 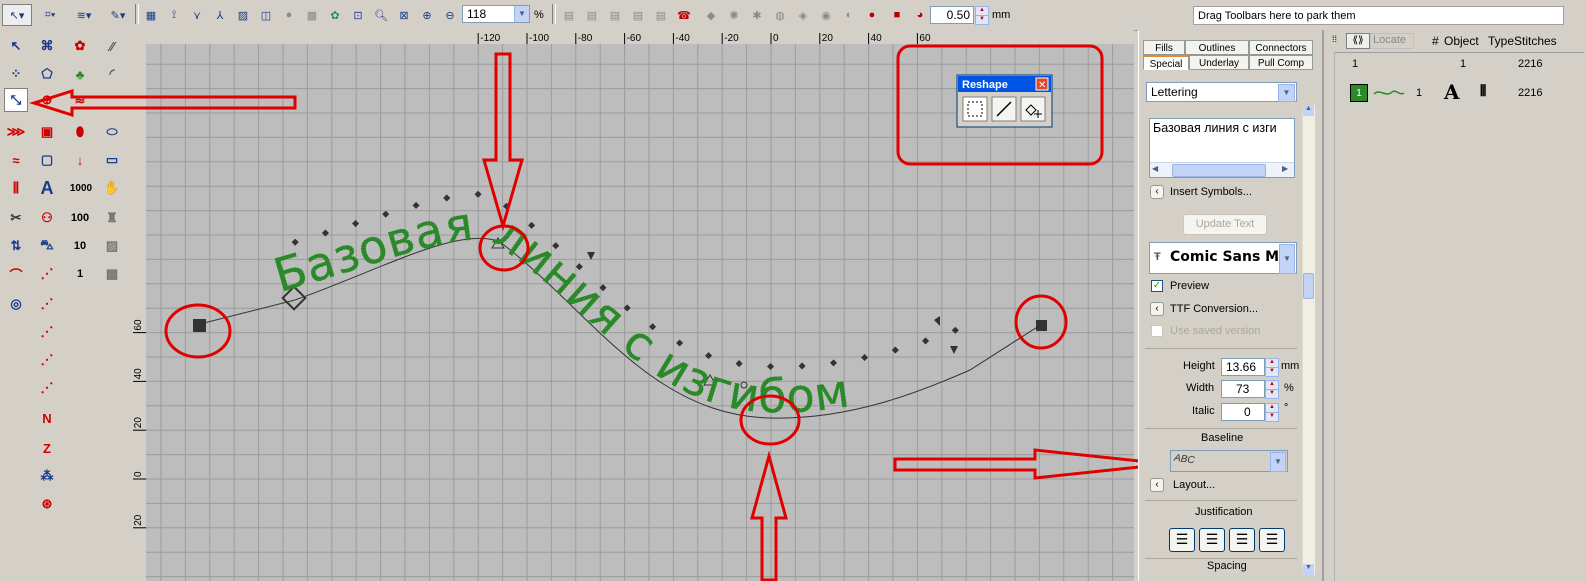 What do you see at coordinates (1157, 485) in the screenshot?
I see `layout-expander: ‹` at bounding box center [1157, 485].